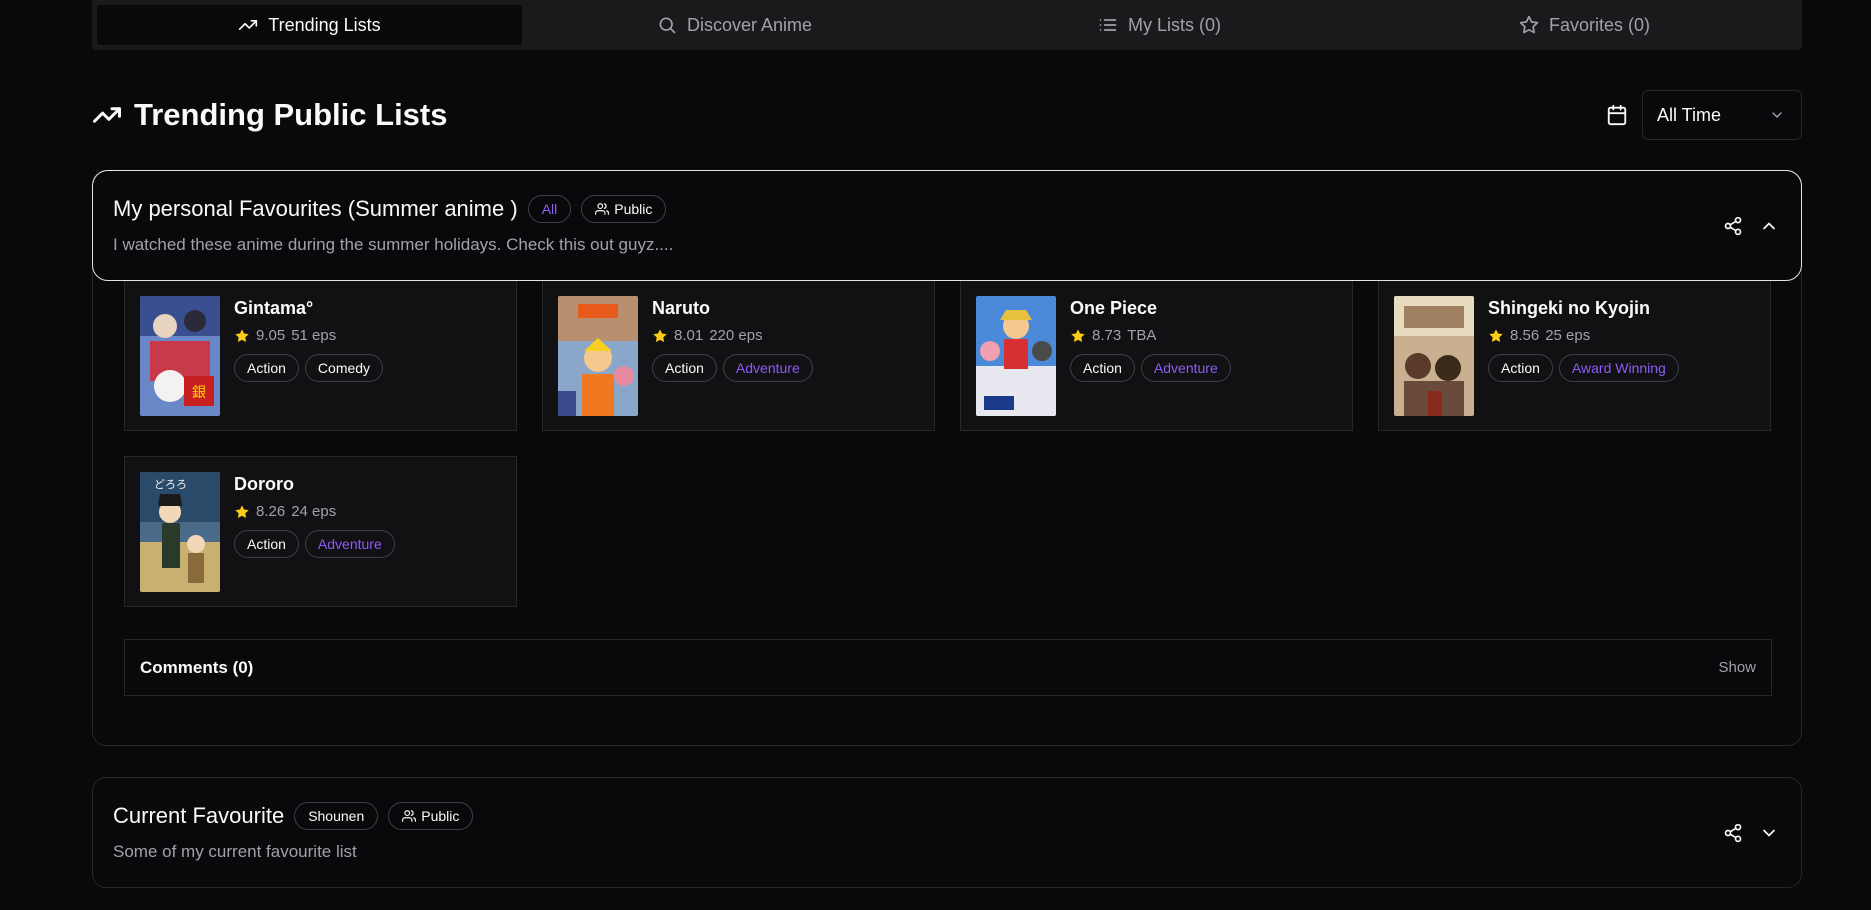  I want to click on comments-show-button: Show, so click(1737, 667).